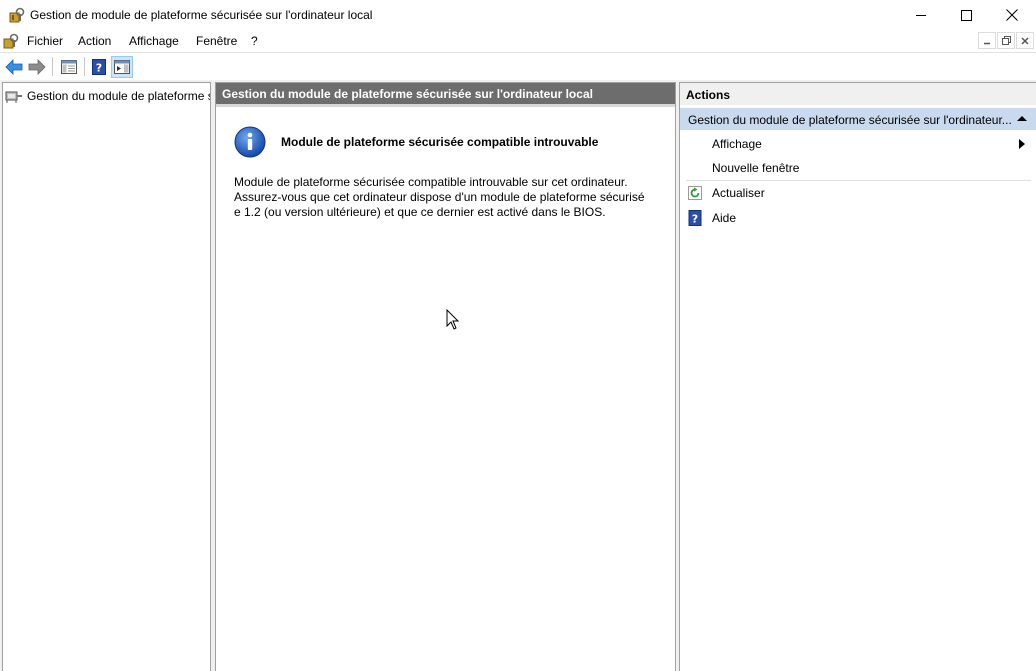  I want to click on tpm-snapin-icon, so click(13, 97).